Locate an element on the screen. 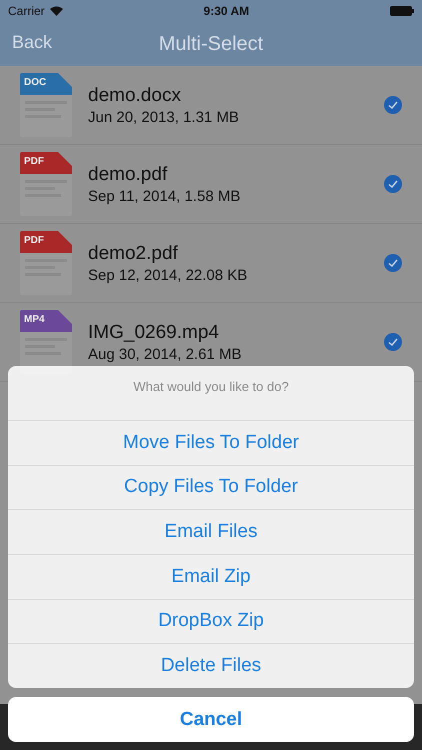  file-details: Sep 11, 2014, 1.58 MB is located at coordinates (165, 196).